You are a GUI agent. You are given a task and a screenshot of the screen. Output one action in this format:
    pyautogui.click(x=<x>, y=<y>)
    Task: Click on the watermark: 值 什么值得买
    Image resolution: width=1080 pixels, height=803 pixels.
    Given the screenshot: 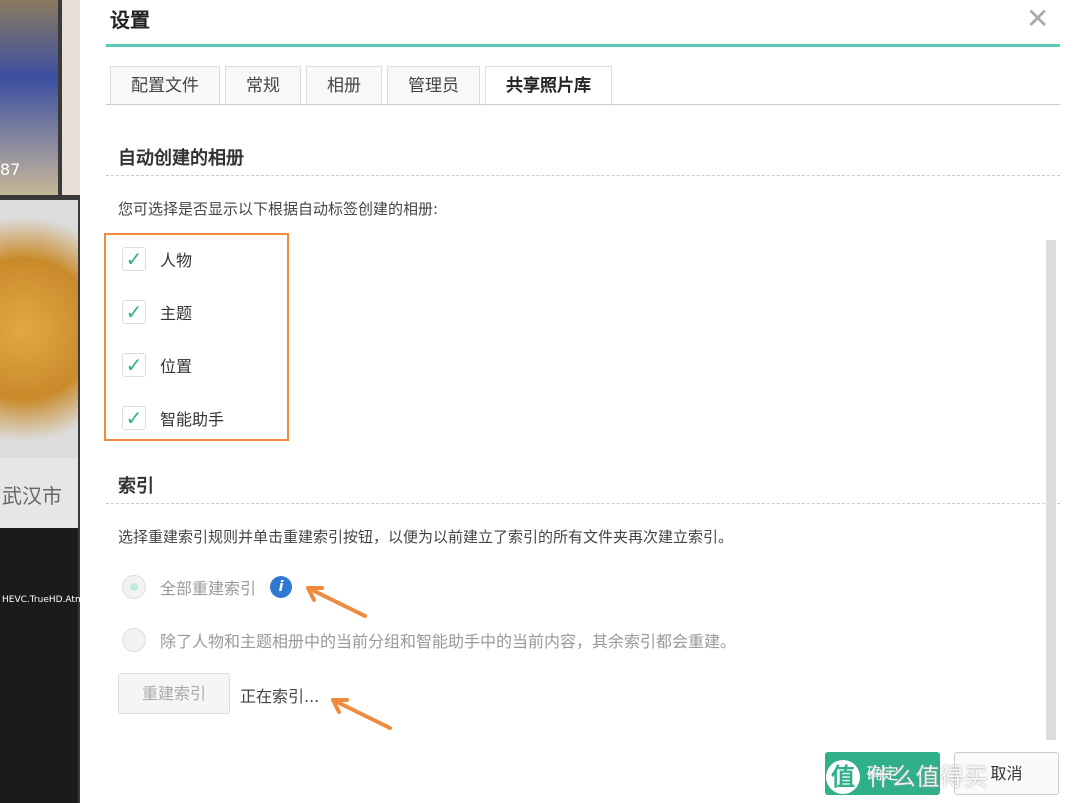 What is the action you would take?
    pyautogui.click(x=907, y=775)
    